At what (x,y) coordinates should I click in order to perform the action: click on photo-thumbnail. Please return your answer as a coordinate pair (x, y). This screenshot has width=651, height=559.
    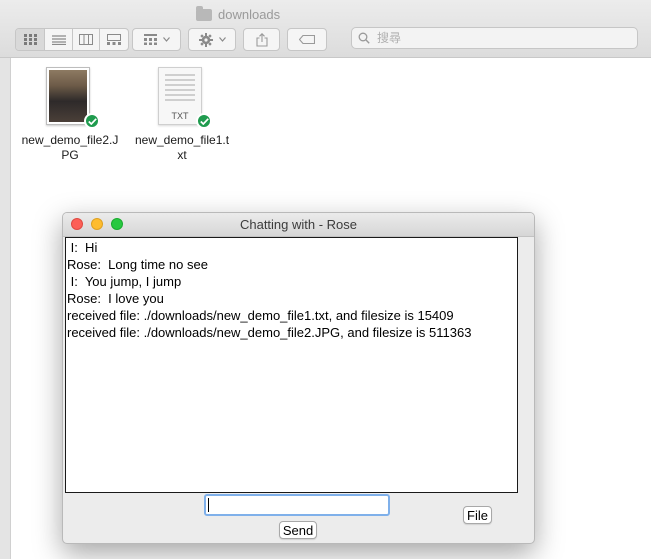
    Looking at the image, I should click on (68, 96).